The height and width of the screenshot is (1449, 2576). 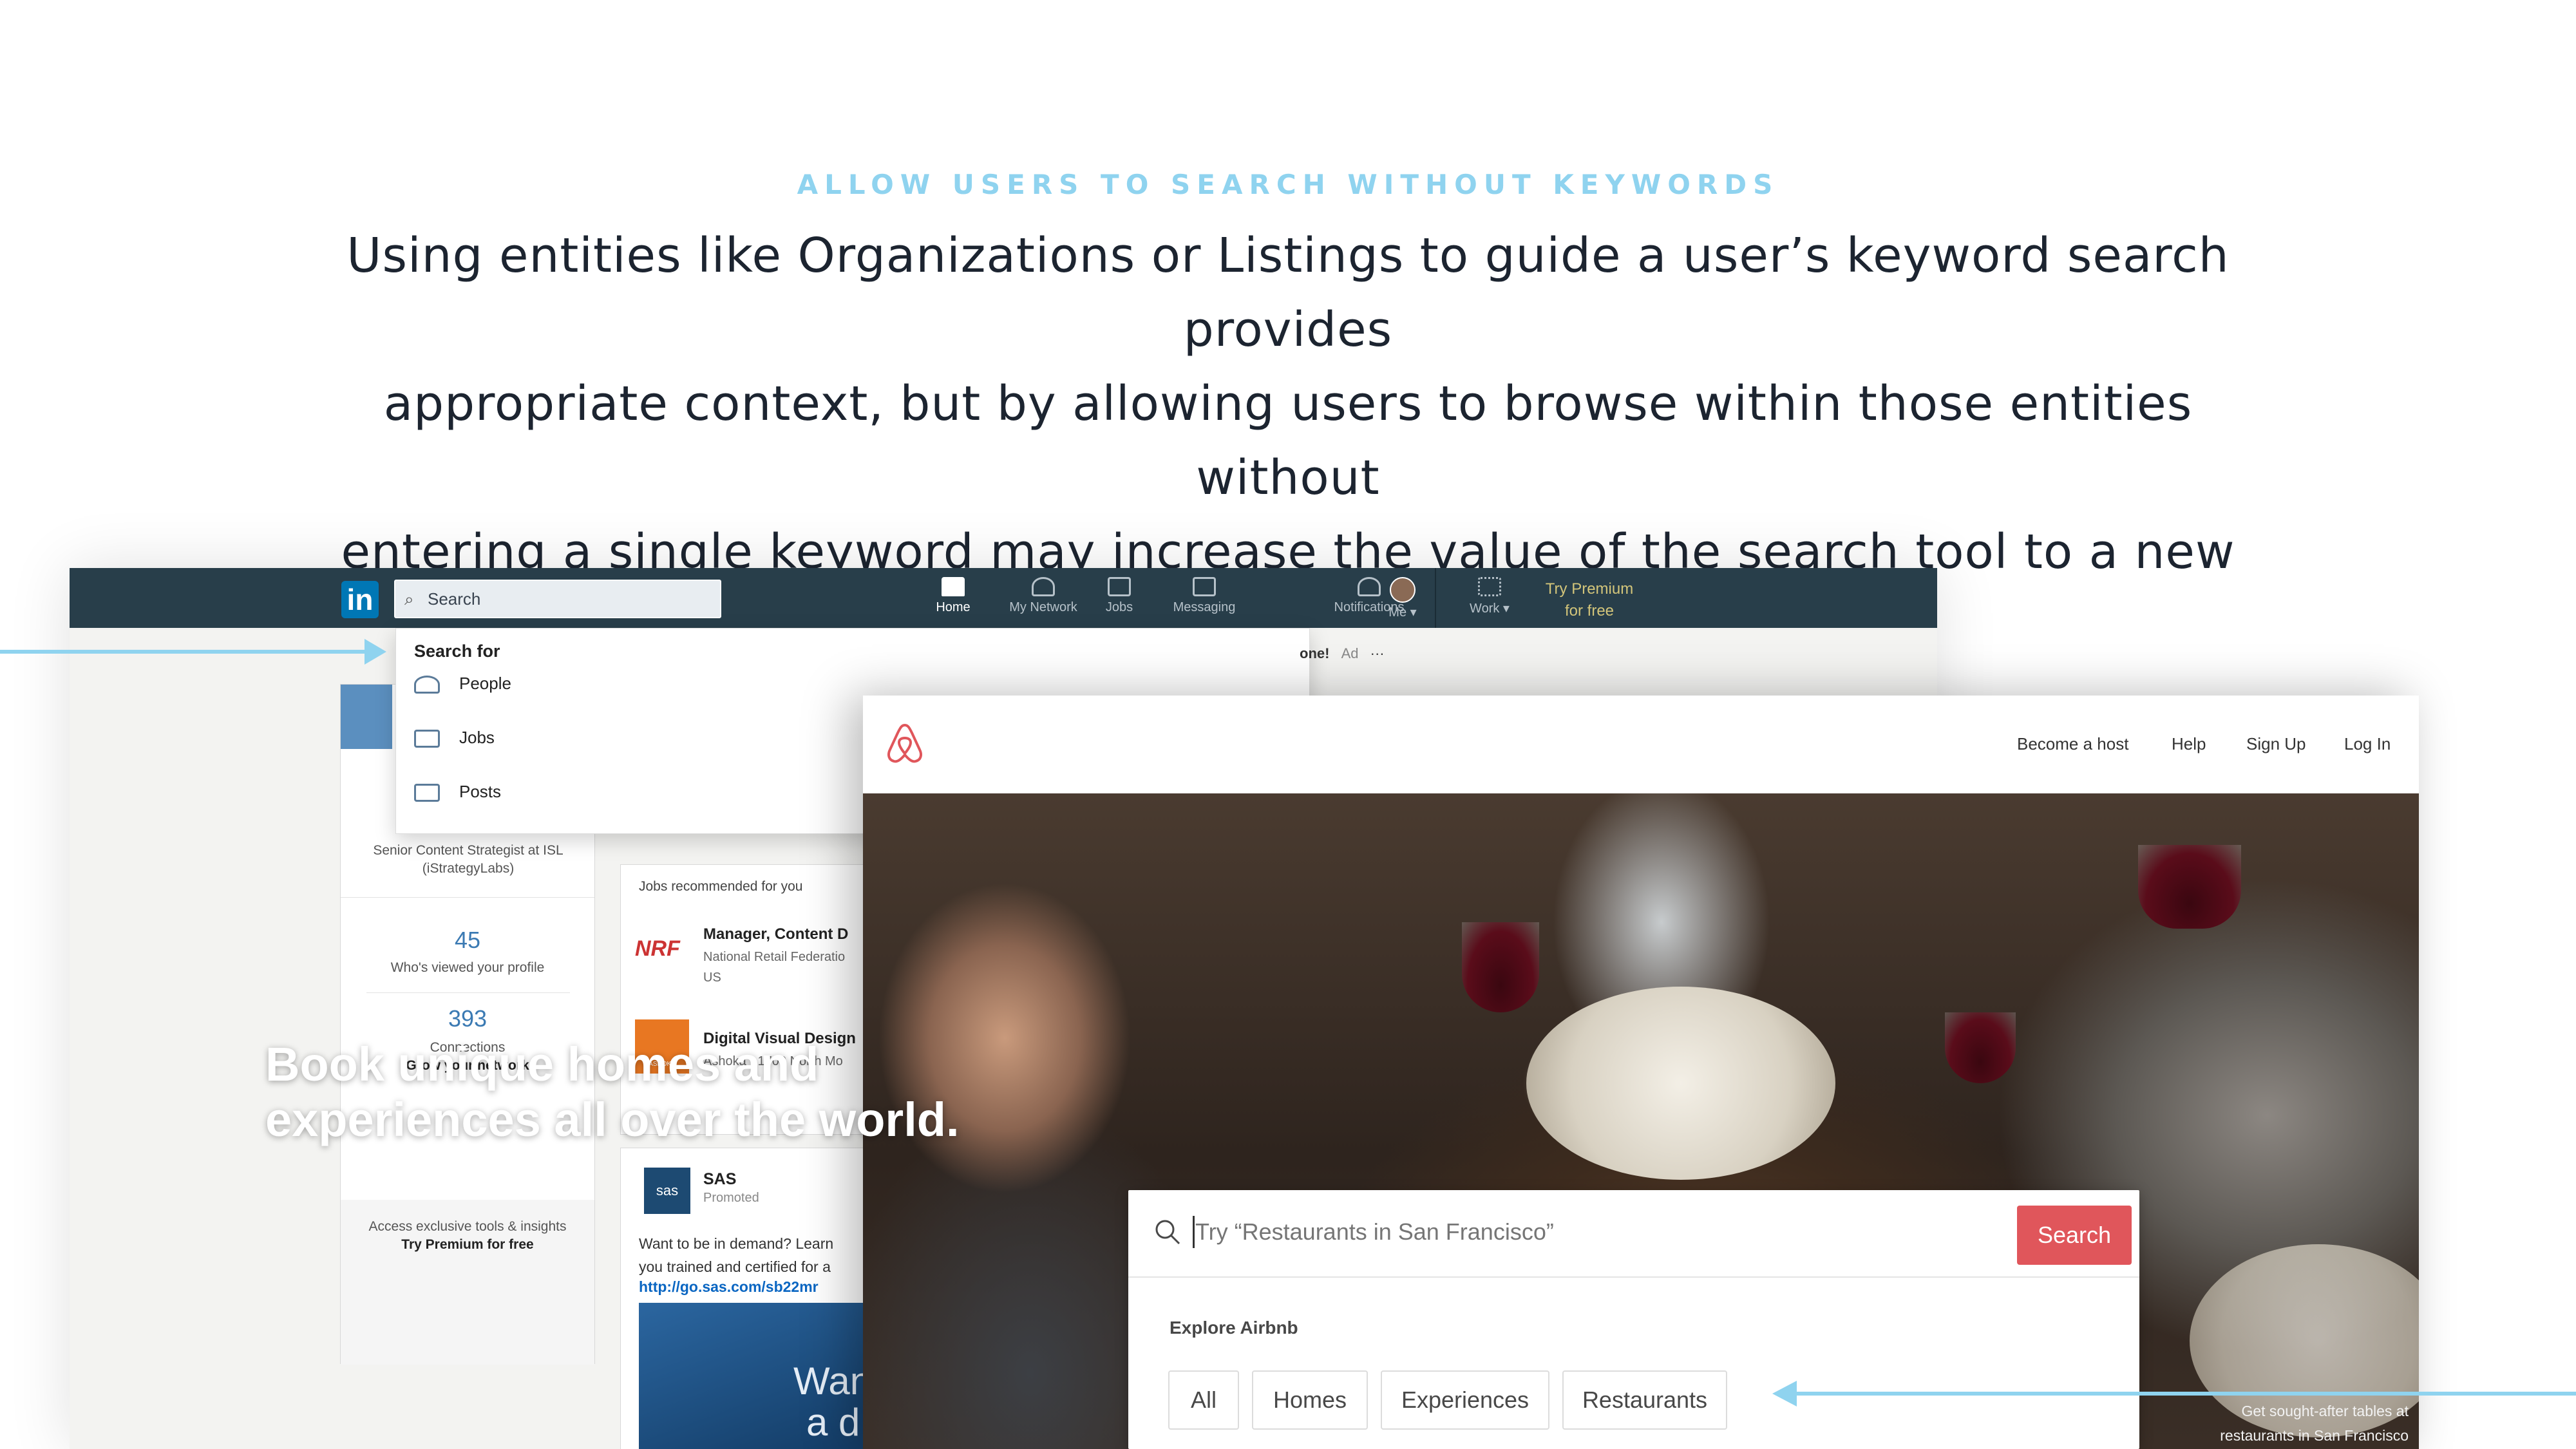 I want to click on caption-line: restaurants in San Francisco, so click(x=2314, y=1436).